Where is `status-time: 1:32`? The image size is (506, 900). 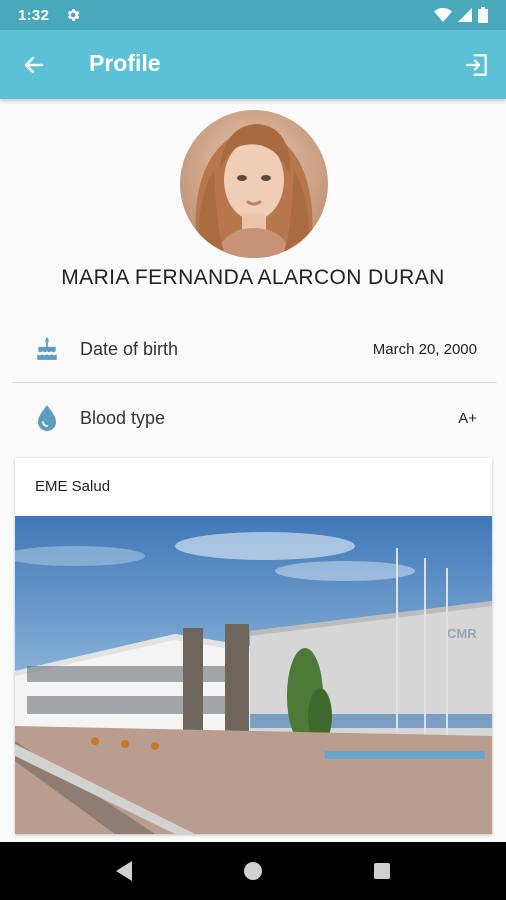
status-time: 1:32 is located at coordinates (34, 15).